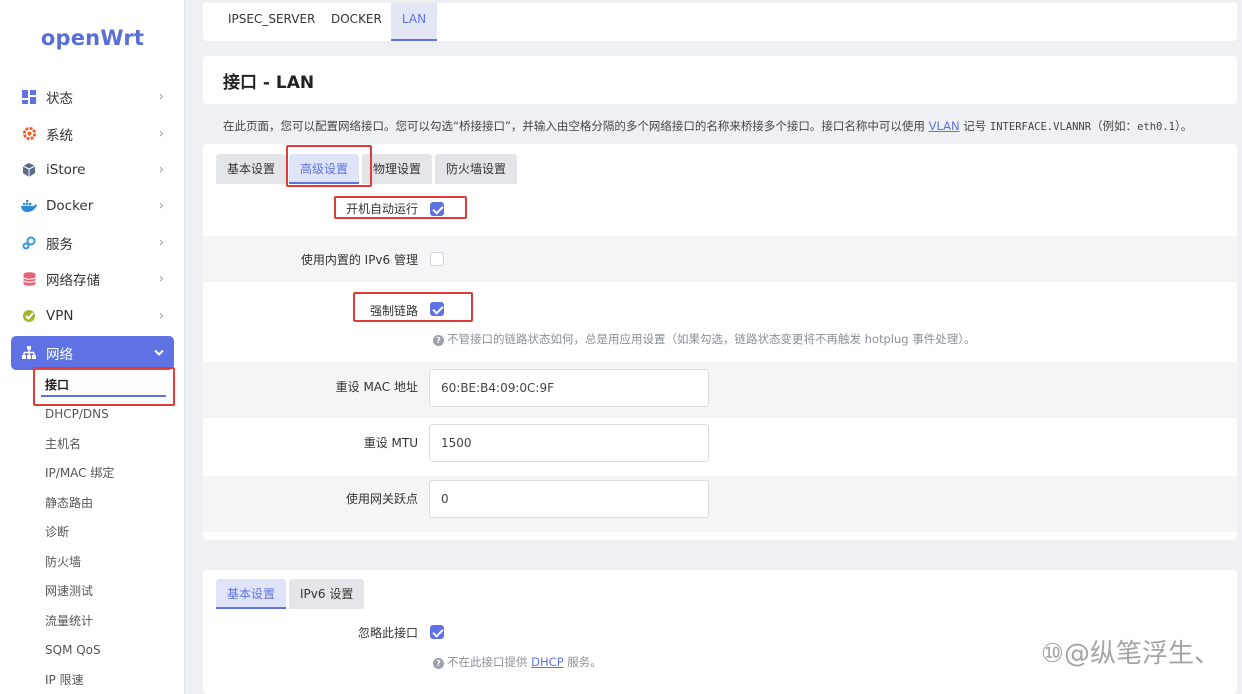  Describe the element at coordinates (269, 83) in the screenshot. I see `page-title: 接口 - LAN` at that location.